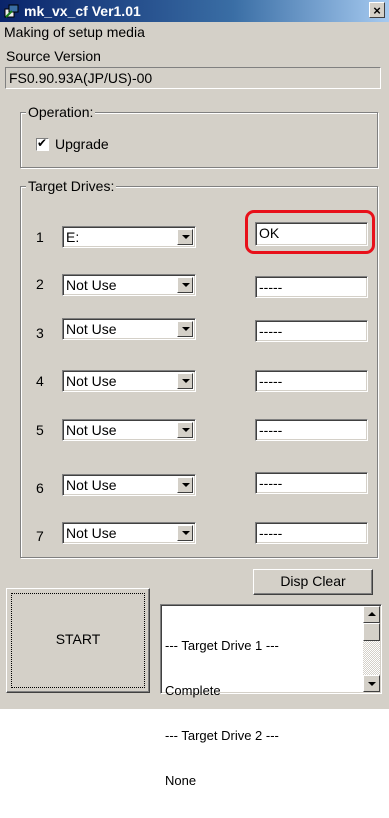 The height and width of the screenshot is (818, 389). I want to click on drive-status-5: -----, so click(311, 430).